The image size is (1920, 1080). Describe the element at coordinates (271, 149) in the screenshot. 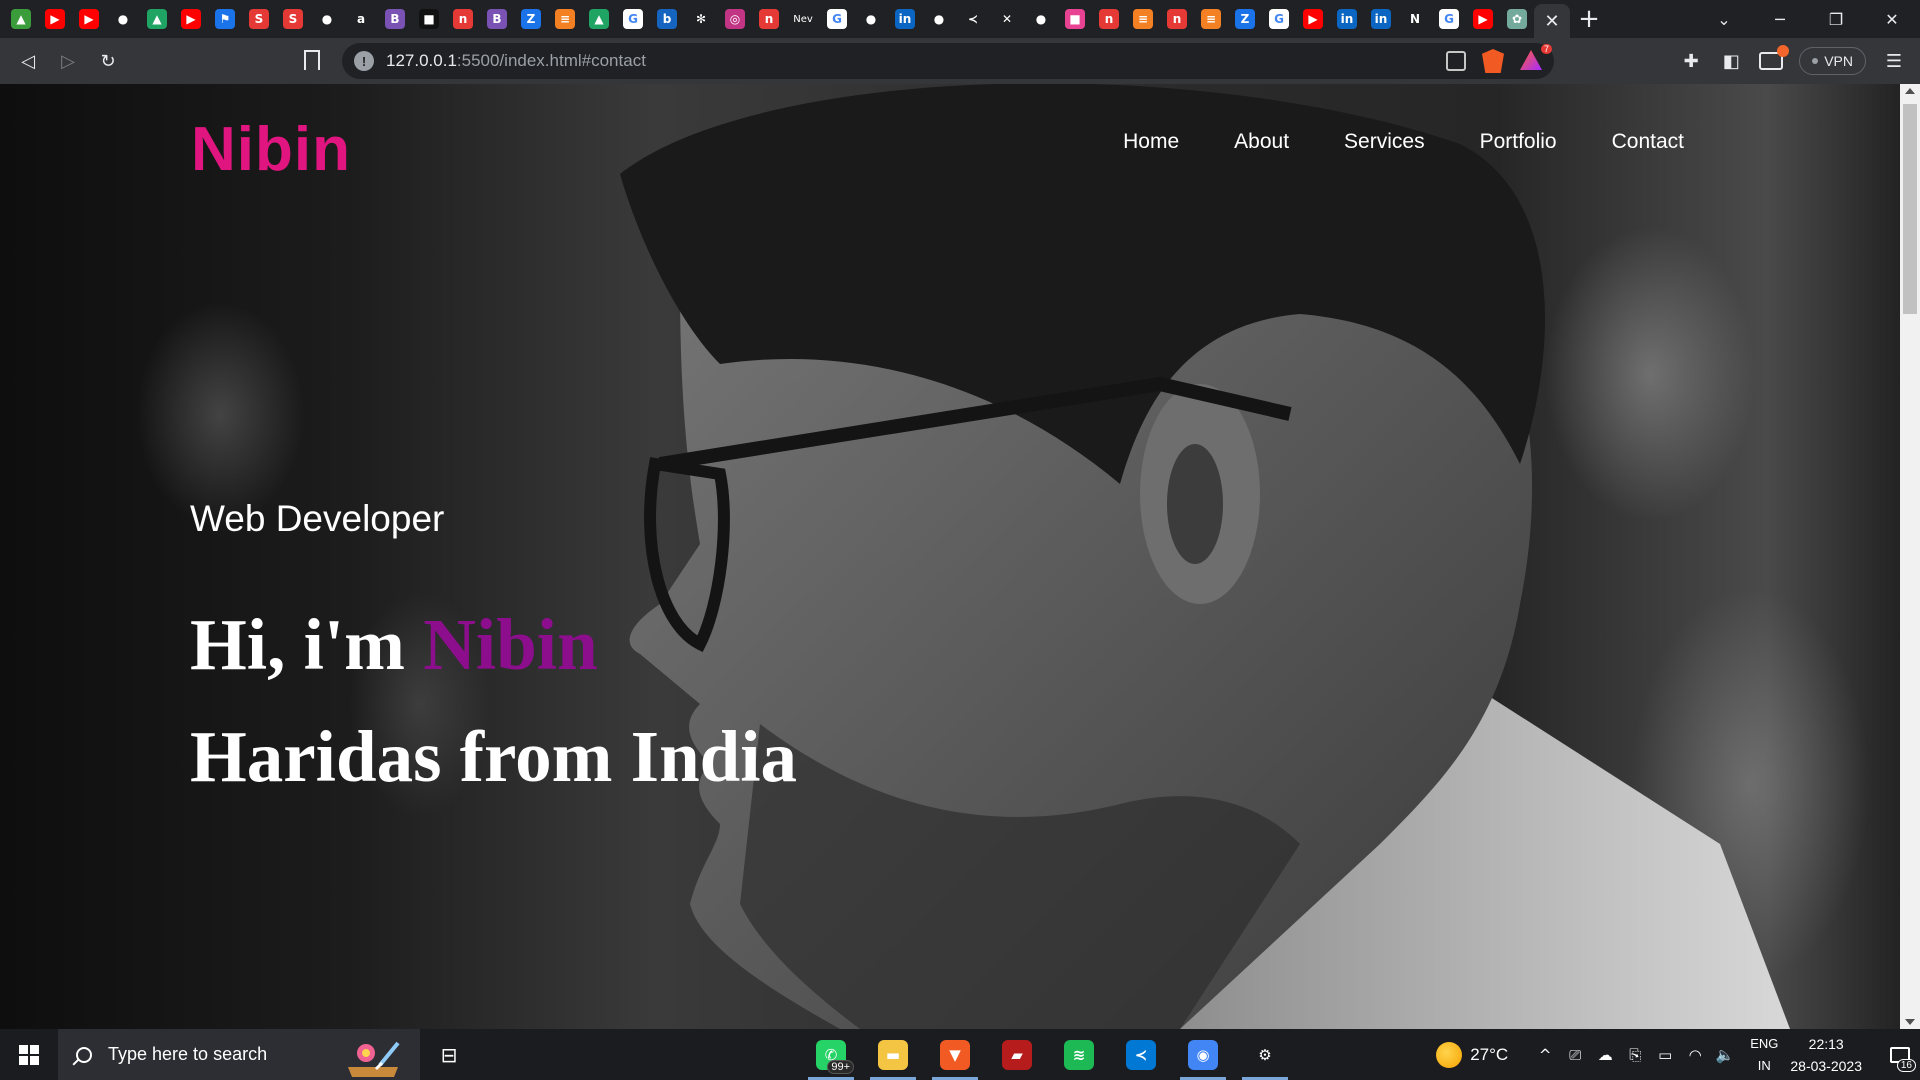

I see `site-logo: Nibin` at that location.